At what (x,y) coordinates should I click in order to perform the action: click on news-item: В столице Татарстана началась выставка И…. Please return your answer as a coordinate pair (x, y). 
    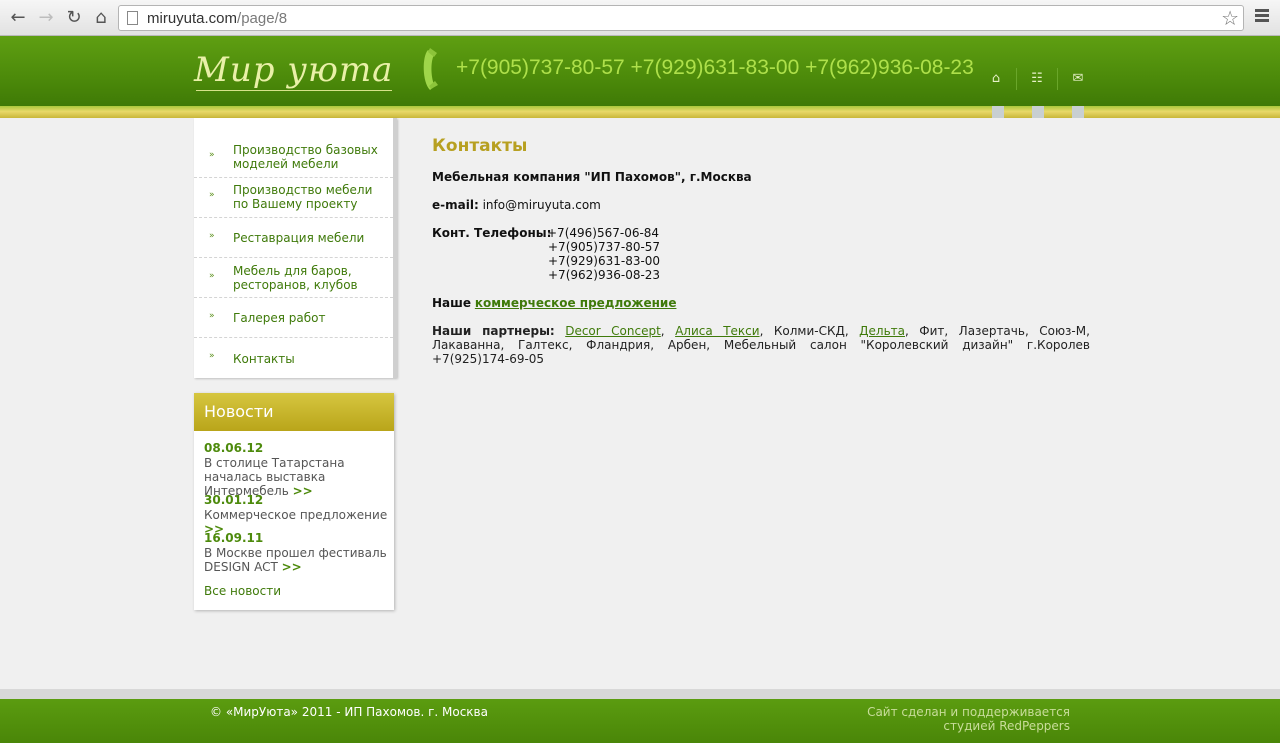
    Looking at the image, I should click on (296, 477).